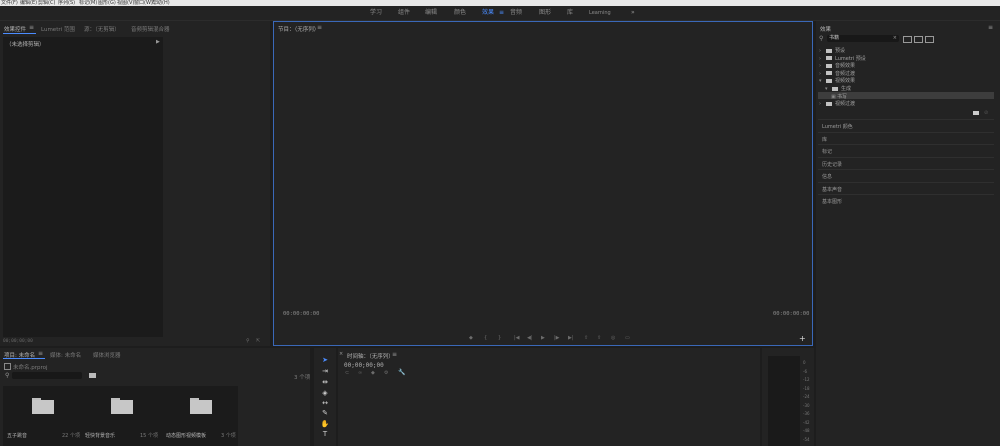  What do you see at coordinates (107, 355) in the screenshot?
I see `tab-media-browser: 媒体浏览器` at bounding box center [107, 355].